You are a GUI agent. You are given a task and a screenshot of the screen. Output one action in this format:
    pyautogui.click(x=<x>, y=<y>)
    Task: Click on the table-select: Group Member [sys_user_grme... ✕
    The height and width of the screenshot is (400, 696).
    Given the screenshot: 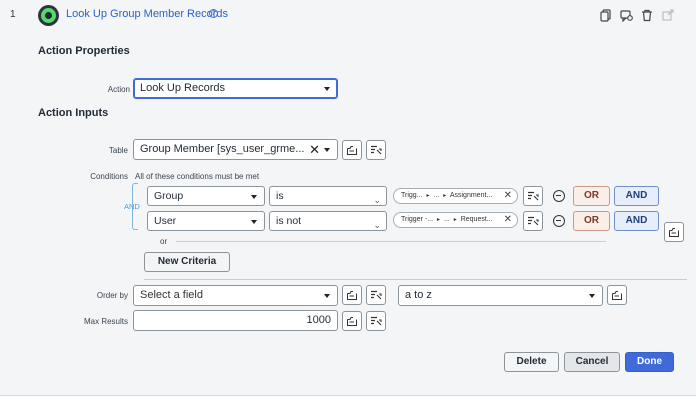 What is the action you would take?
    pyautogui.click(x=235, y=149)
    